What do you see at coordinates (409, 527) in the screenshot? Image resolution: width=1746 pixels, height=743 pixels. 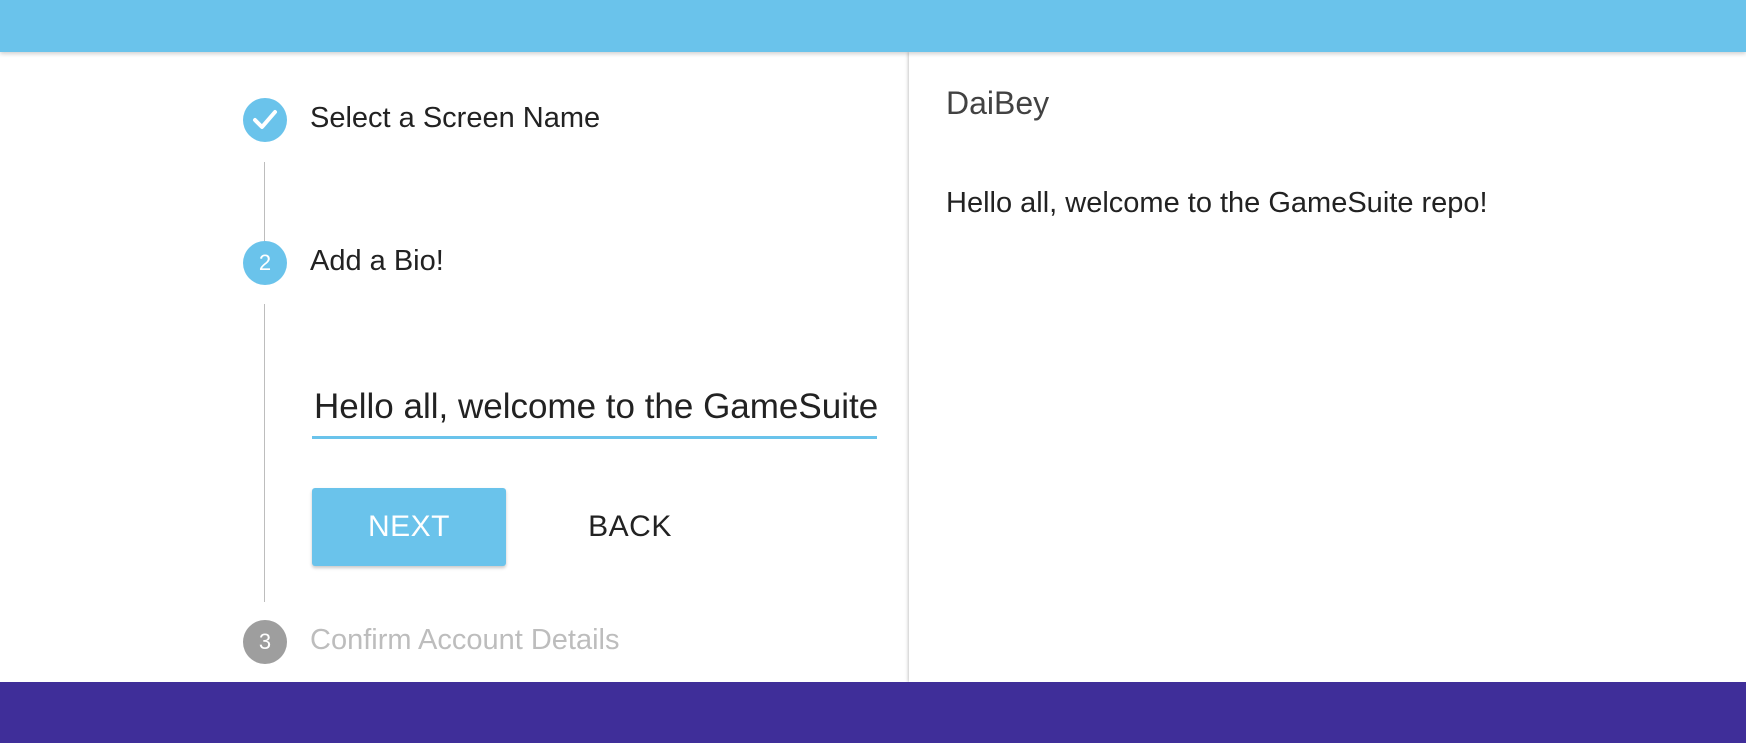 I see `next-button: NEXT` at bounding box center [409, 527].